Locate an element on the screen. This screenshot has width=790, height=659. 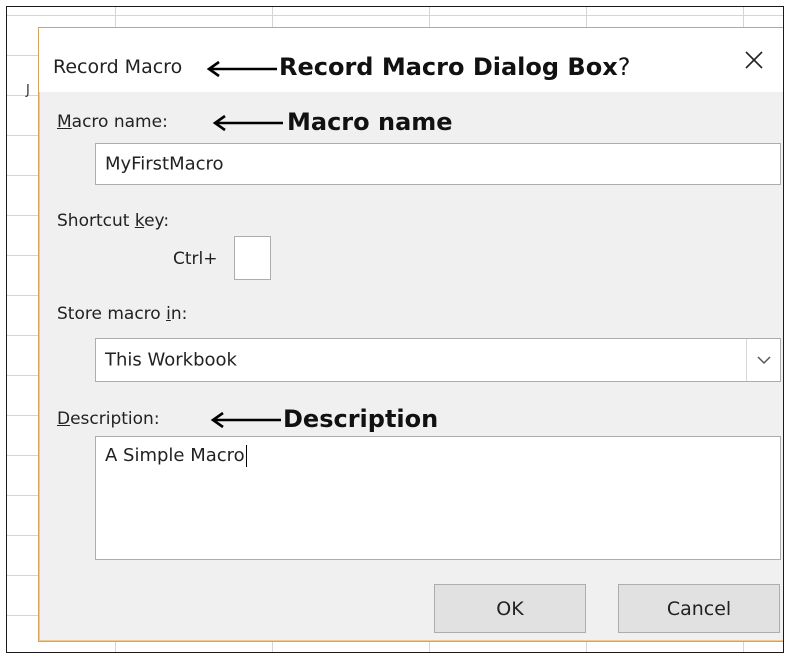
cancel-button: Cancel is located at coordinates (699, 608).